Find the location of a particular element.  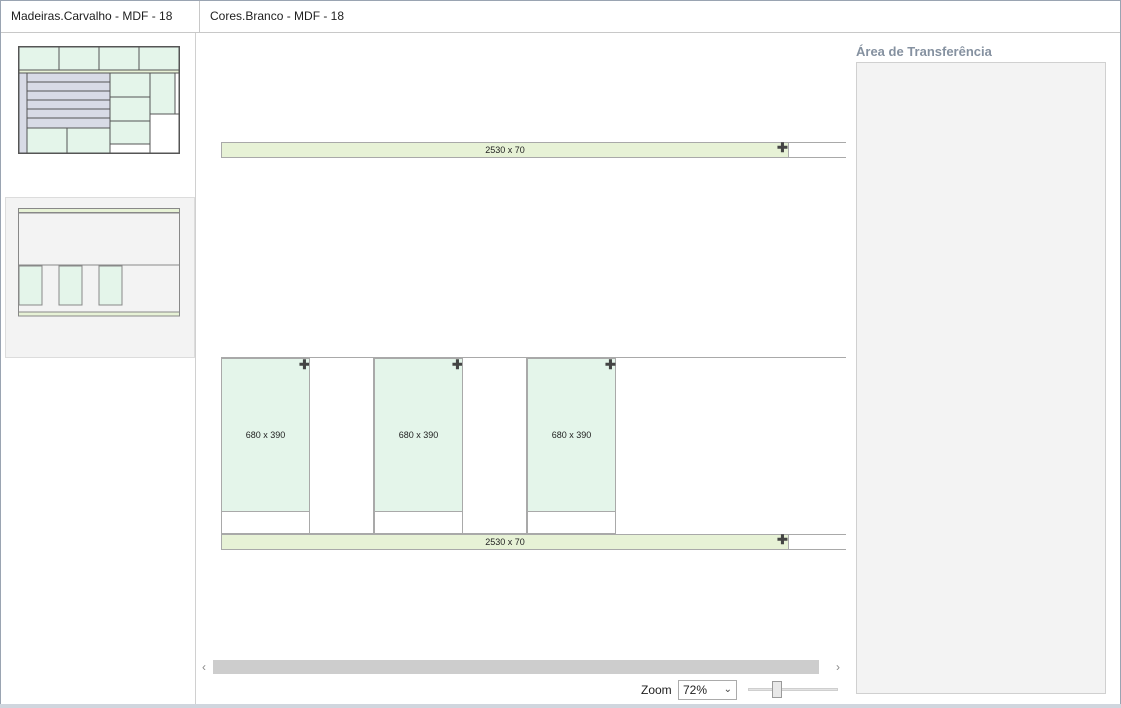

scroll-left-icon: ‹ is located at coordinates (204, 667).